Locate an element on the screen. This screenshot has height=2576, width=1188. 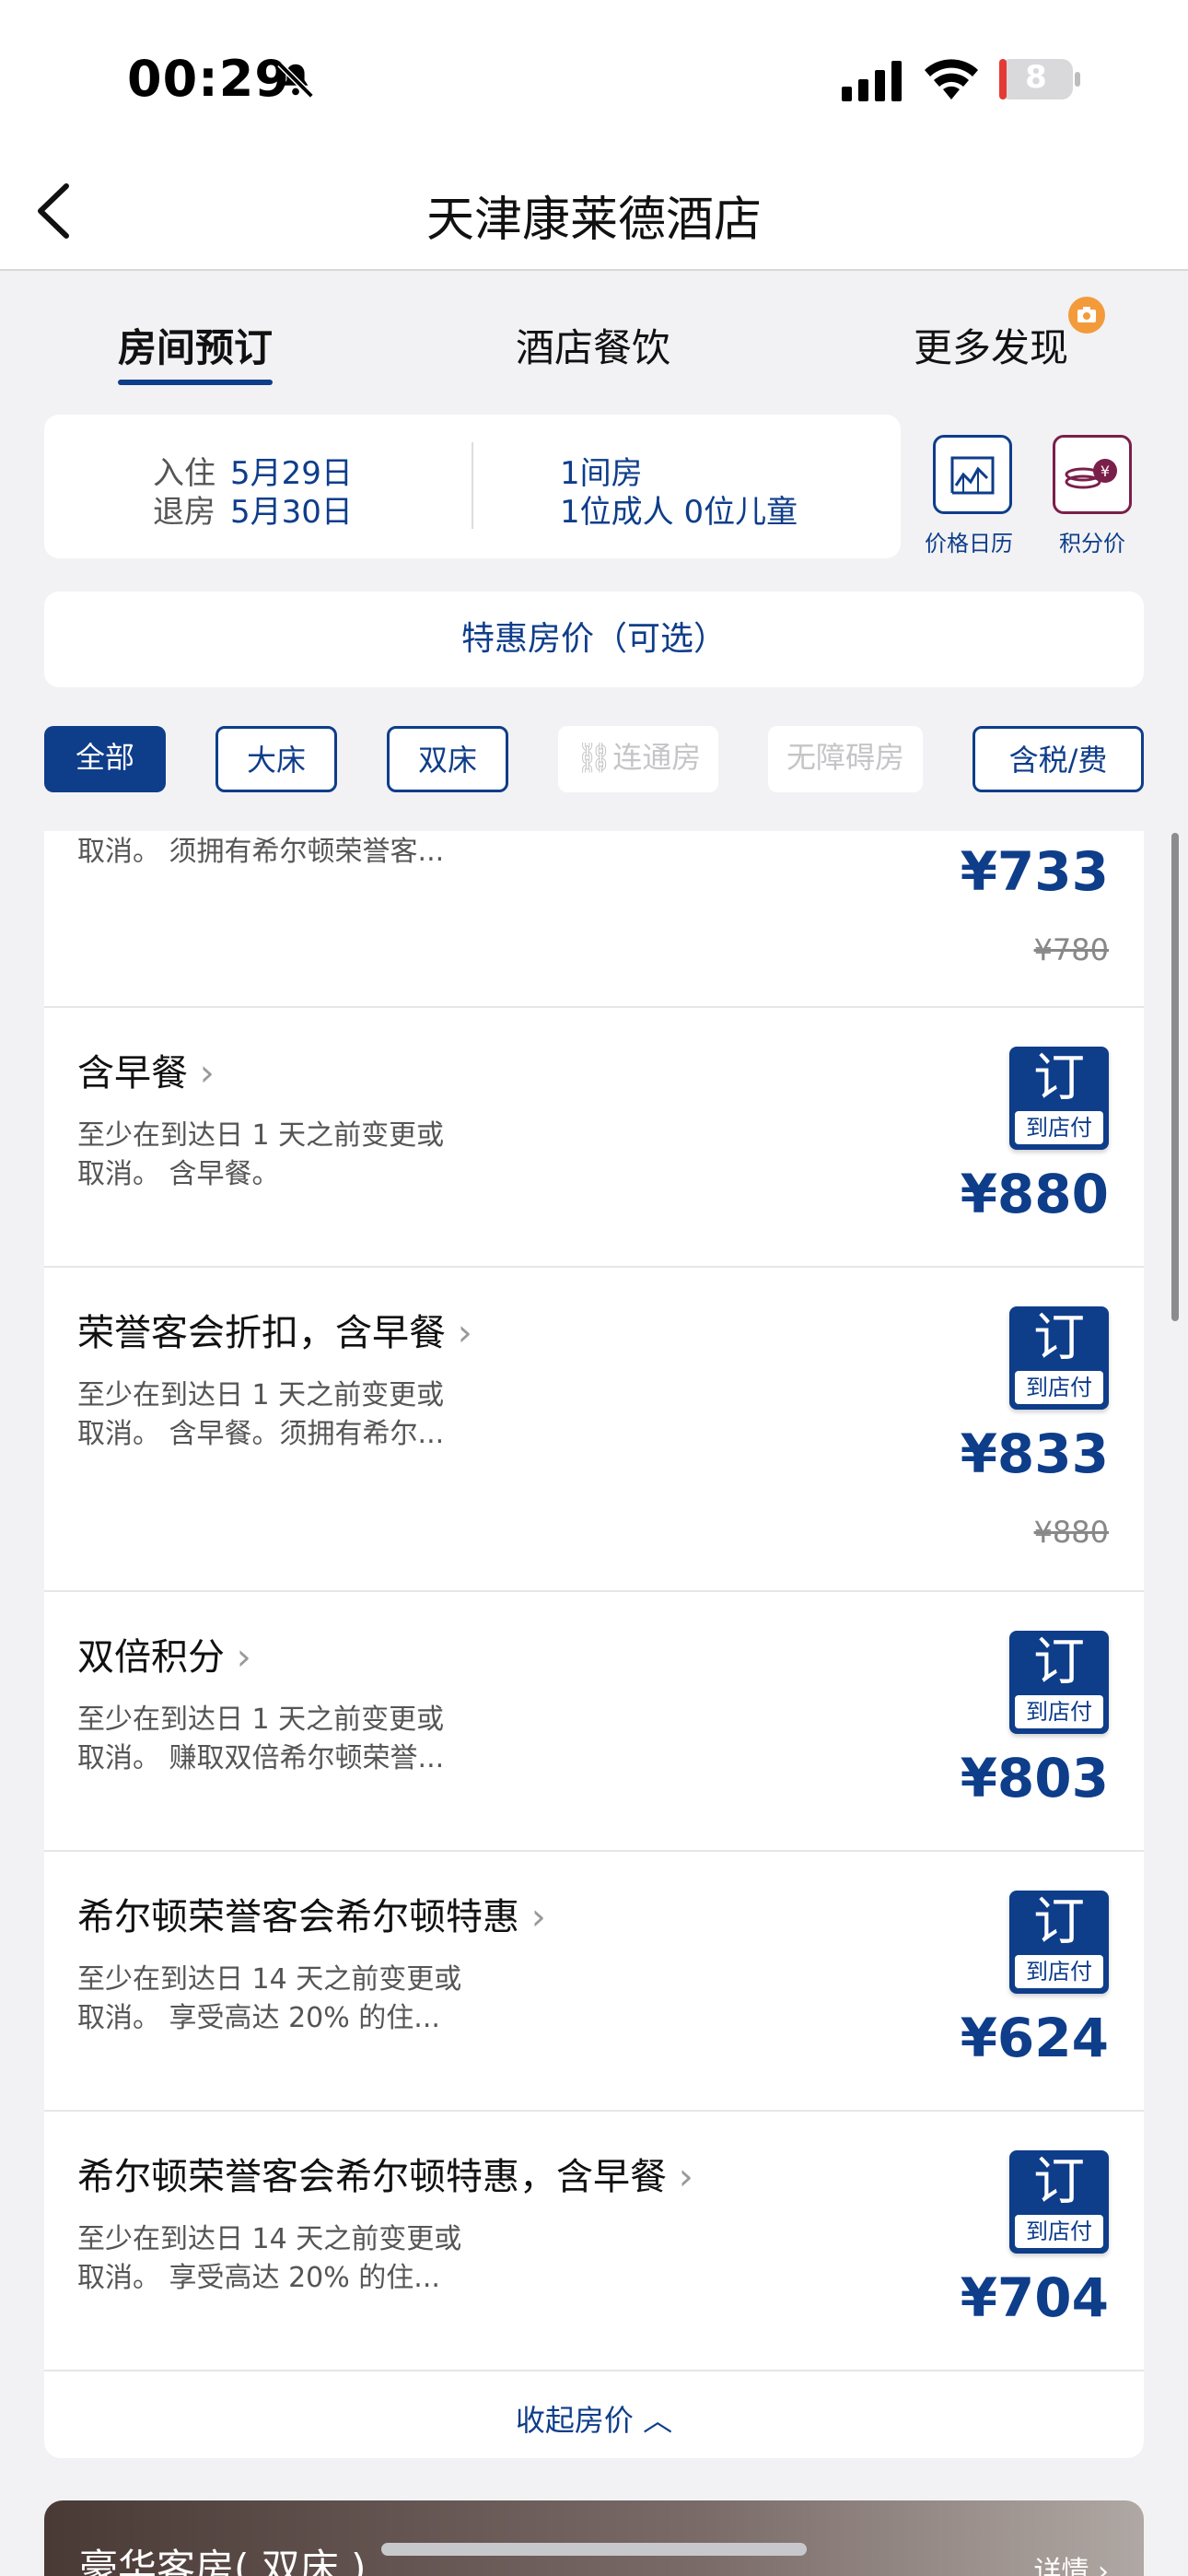
rate-name: 希尔顿荣誉客会希尔顿特惠 › is located at coordinates (311, 1913).